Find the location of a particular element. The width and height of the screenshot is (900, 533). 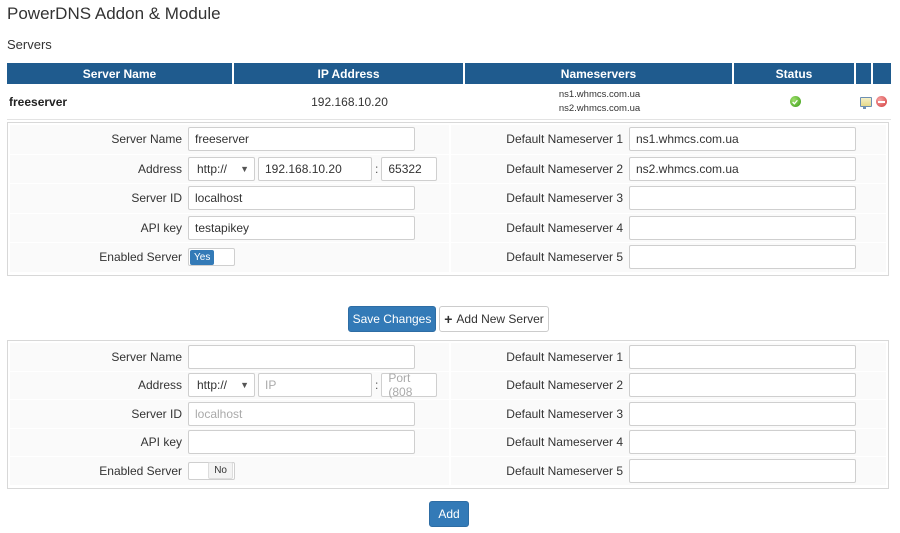

ns2-input: ns2.whmcs.com.ua is located at coordinates (742, 168).